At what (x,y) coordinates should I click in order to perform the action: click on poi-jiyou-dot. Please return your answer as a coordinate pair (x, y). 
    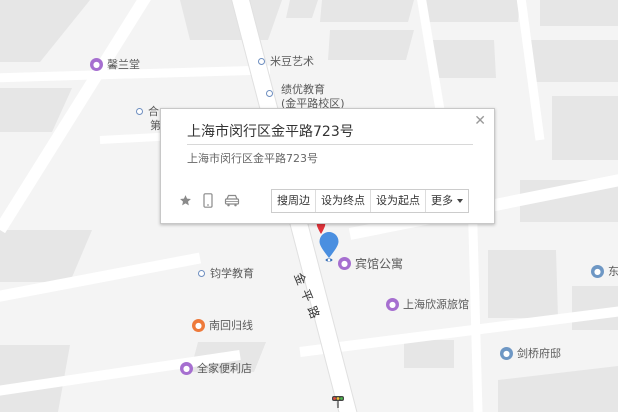
    Looking at the image, I should click on (272, 93).